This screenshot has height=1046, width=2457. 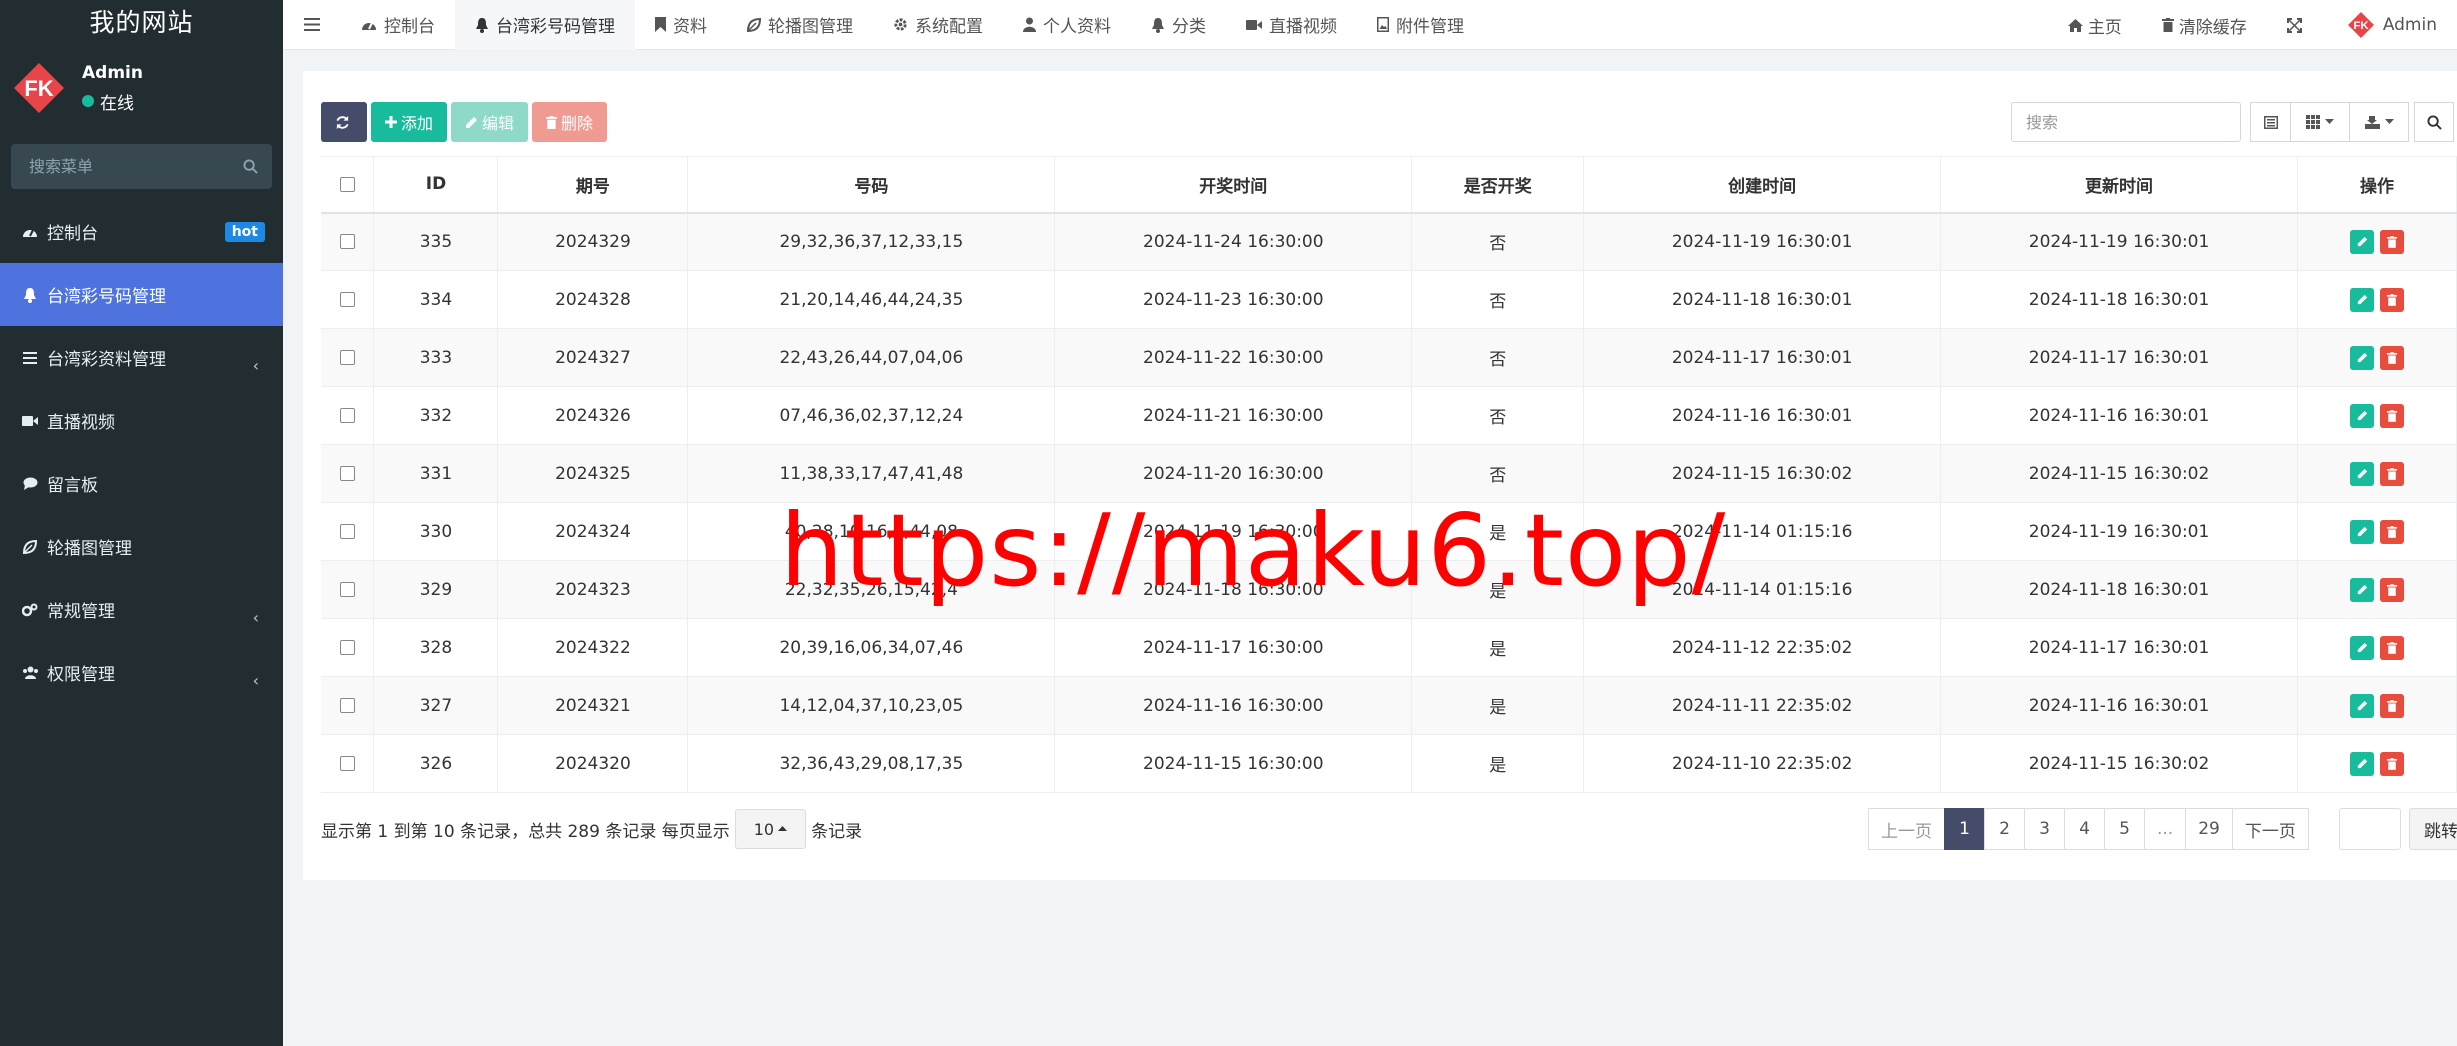 I want to click on page-button: 4, so click(x=2084, y=829).